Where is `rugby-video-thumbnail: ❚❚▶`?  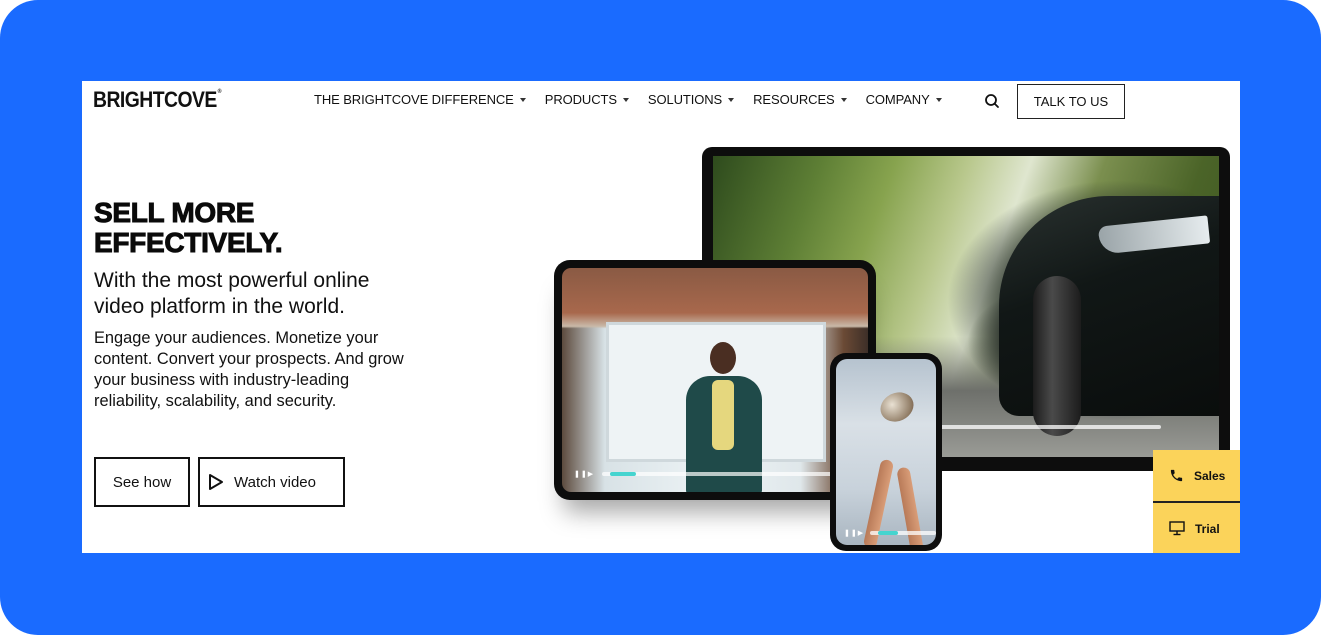 rugby-video-thumbnail: ❚❚▶ is located at coordinates (886, 452).